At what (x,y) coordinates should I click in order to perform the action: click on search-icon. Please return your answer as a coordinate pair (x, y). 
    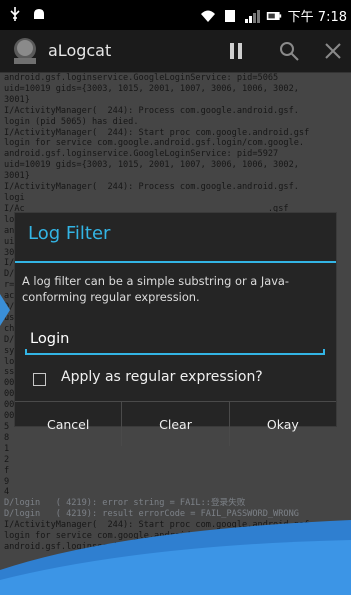
    Looking at the image, I should click on (289, 51).